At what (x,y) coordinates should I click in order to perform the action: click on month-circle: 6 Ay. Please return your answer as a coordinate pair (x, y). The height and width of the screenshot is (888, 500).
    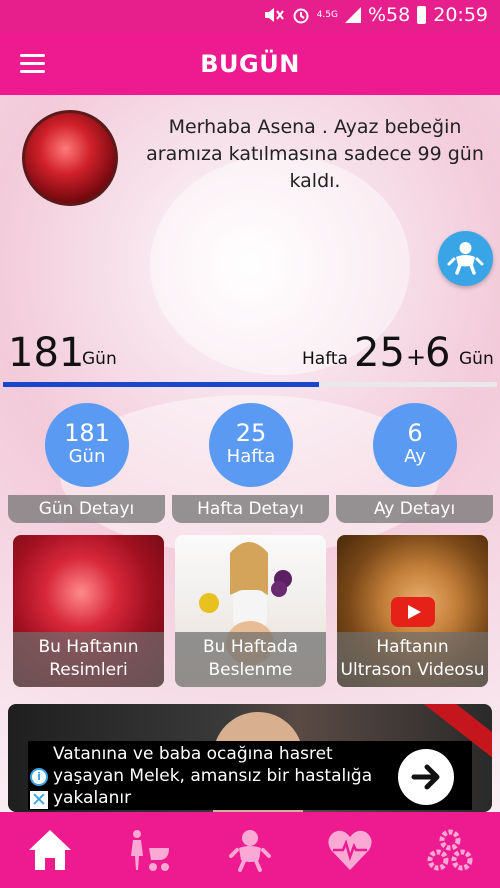
    Looking at the image, I should click on (415, 445).